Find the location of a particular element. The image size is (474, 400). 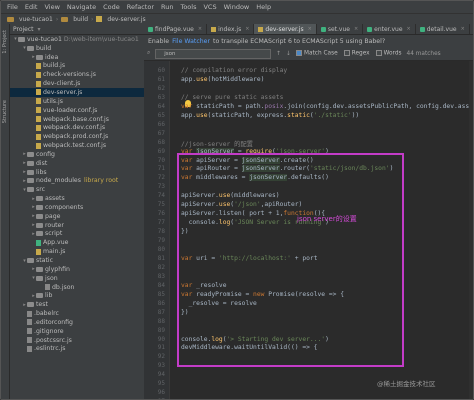

tree-item: ▸ config is located at coordinates (77, 154).